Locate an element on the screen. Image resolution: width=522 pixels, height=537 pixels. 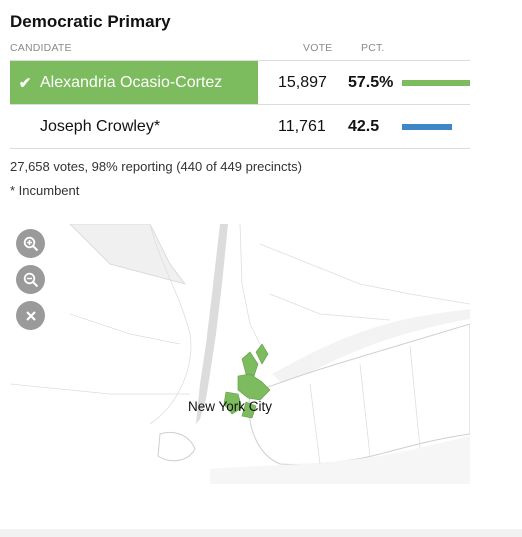
zoom-out-icon is located at coordinates (30, 279).